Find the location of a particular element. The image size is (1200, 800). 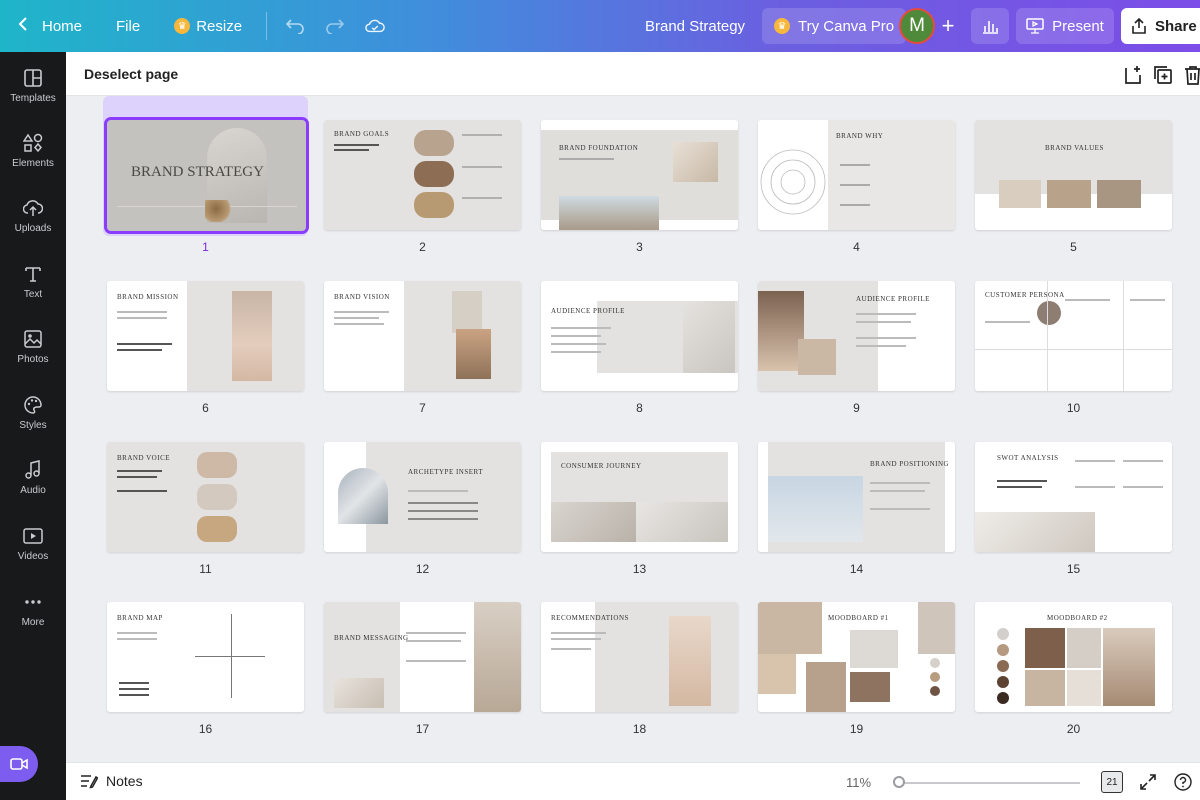

page-thumbnail-6: BRAND MISSION 6 is located at coordinates (205, 336).